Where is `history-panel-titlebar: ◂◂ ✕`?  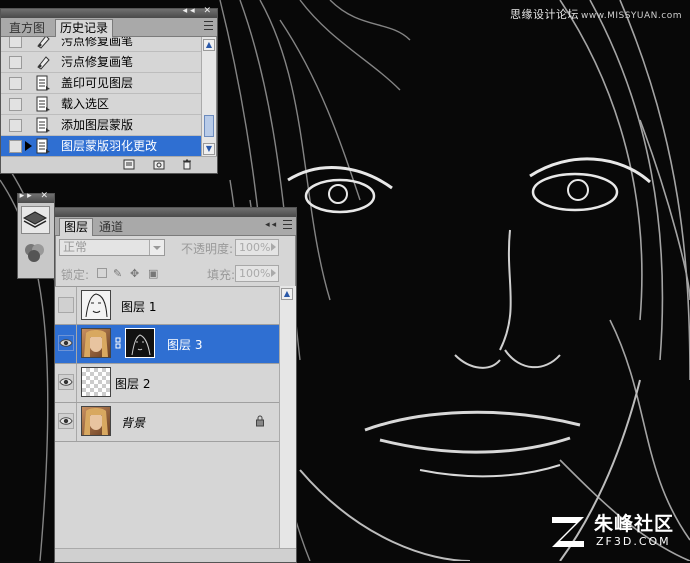
history-panel-titlebar: ◂◂ ✕ is located at coordinates (109, 12).